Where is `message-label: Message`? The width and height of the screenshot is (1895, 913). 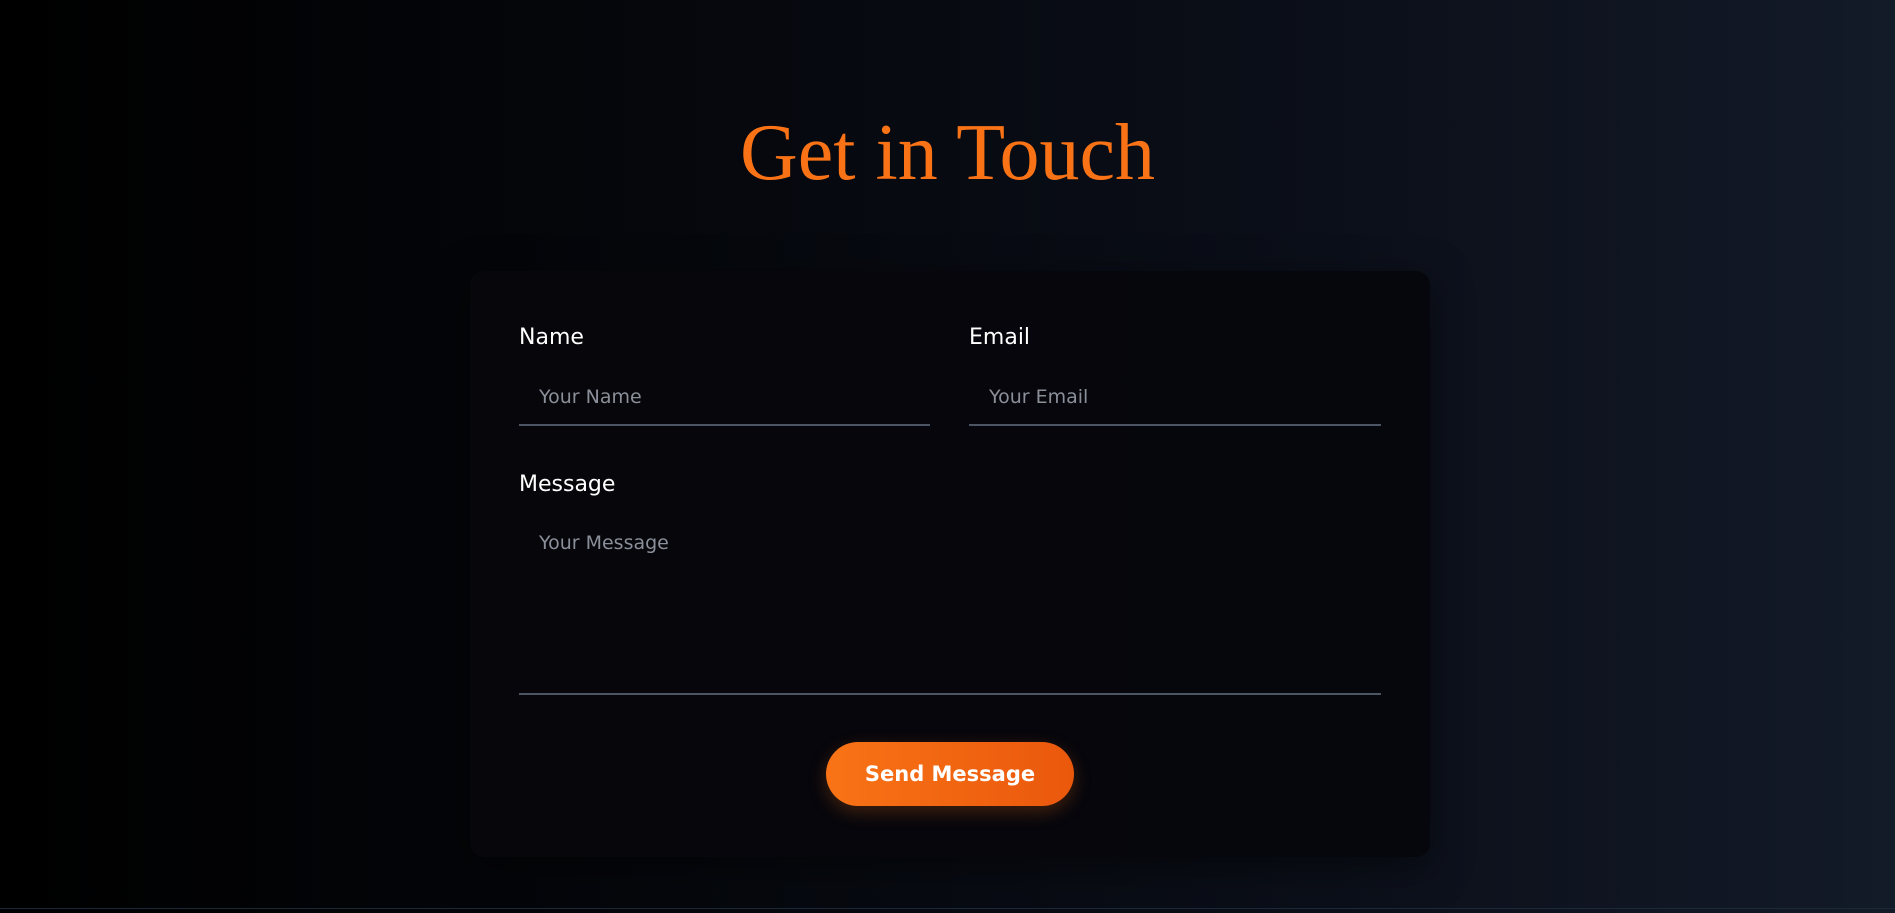 message-label: Message is located at coordinates (567, 484).